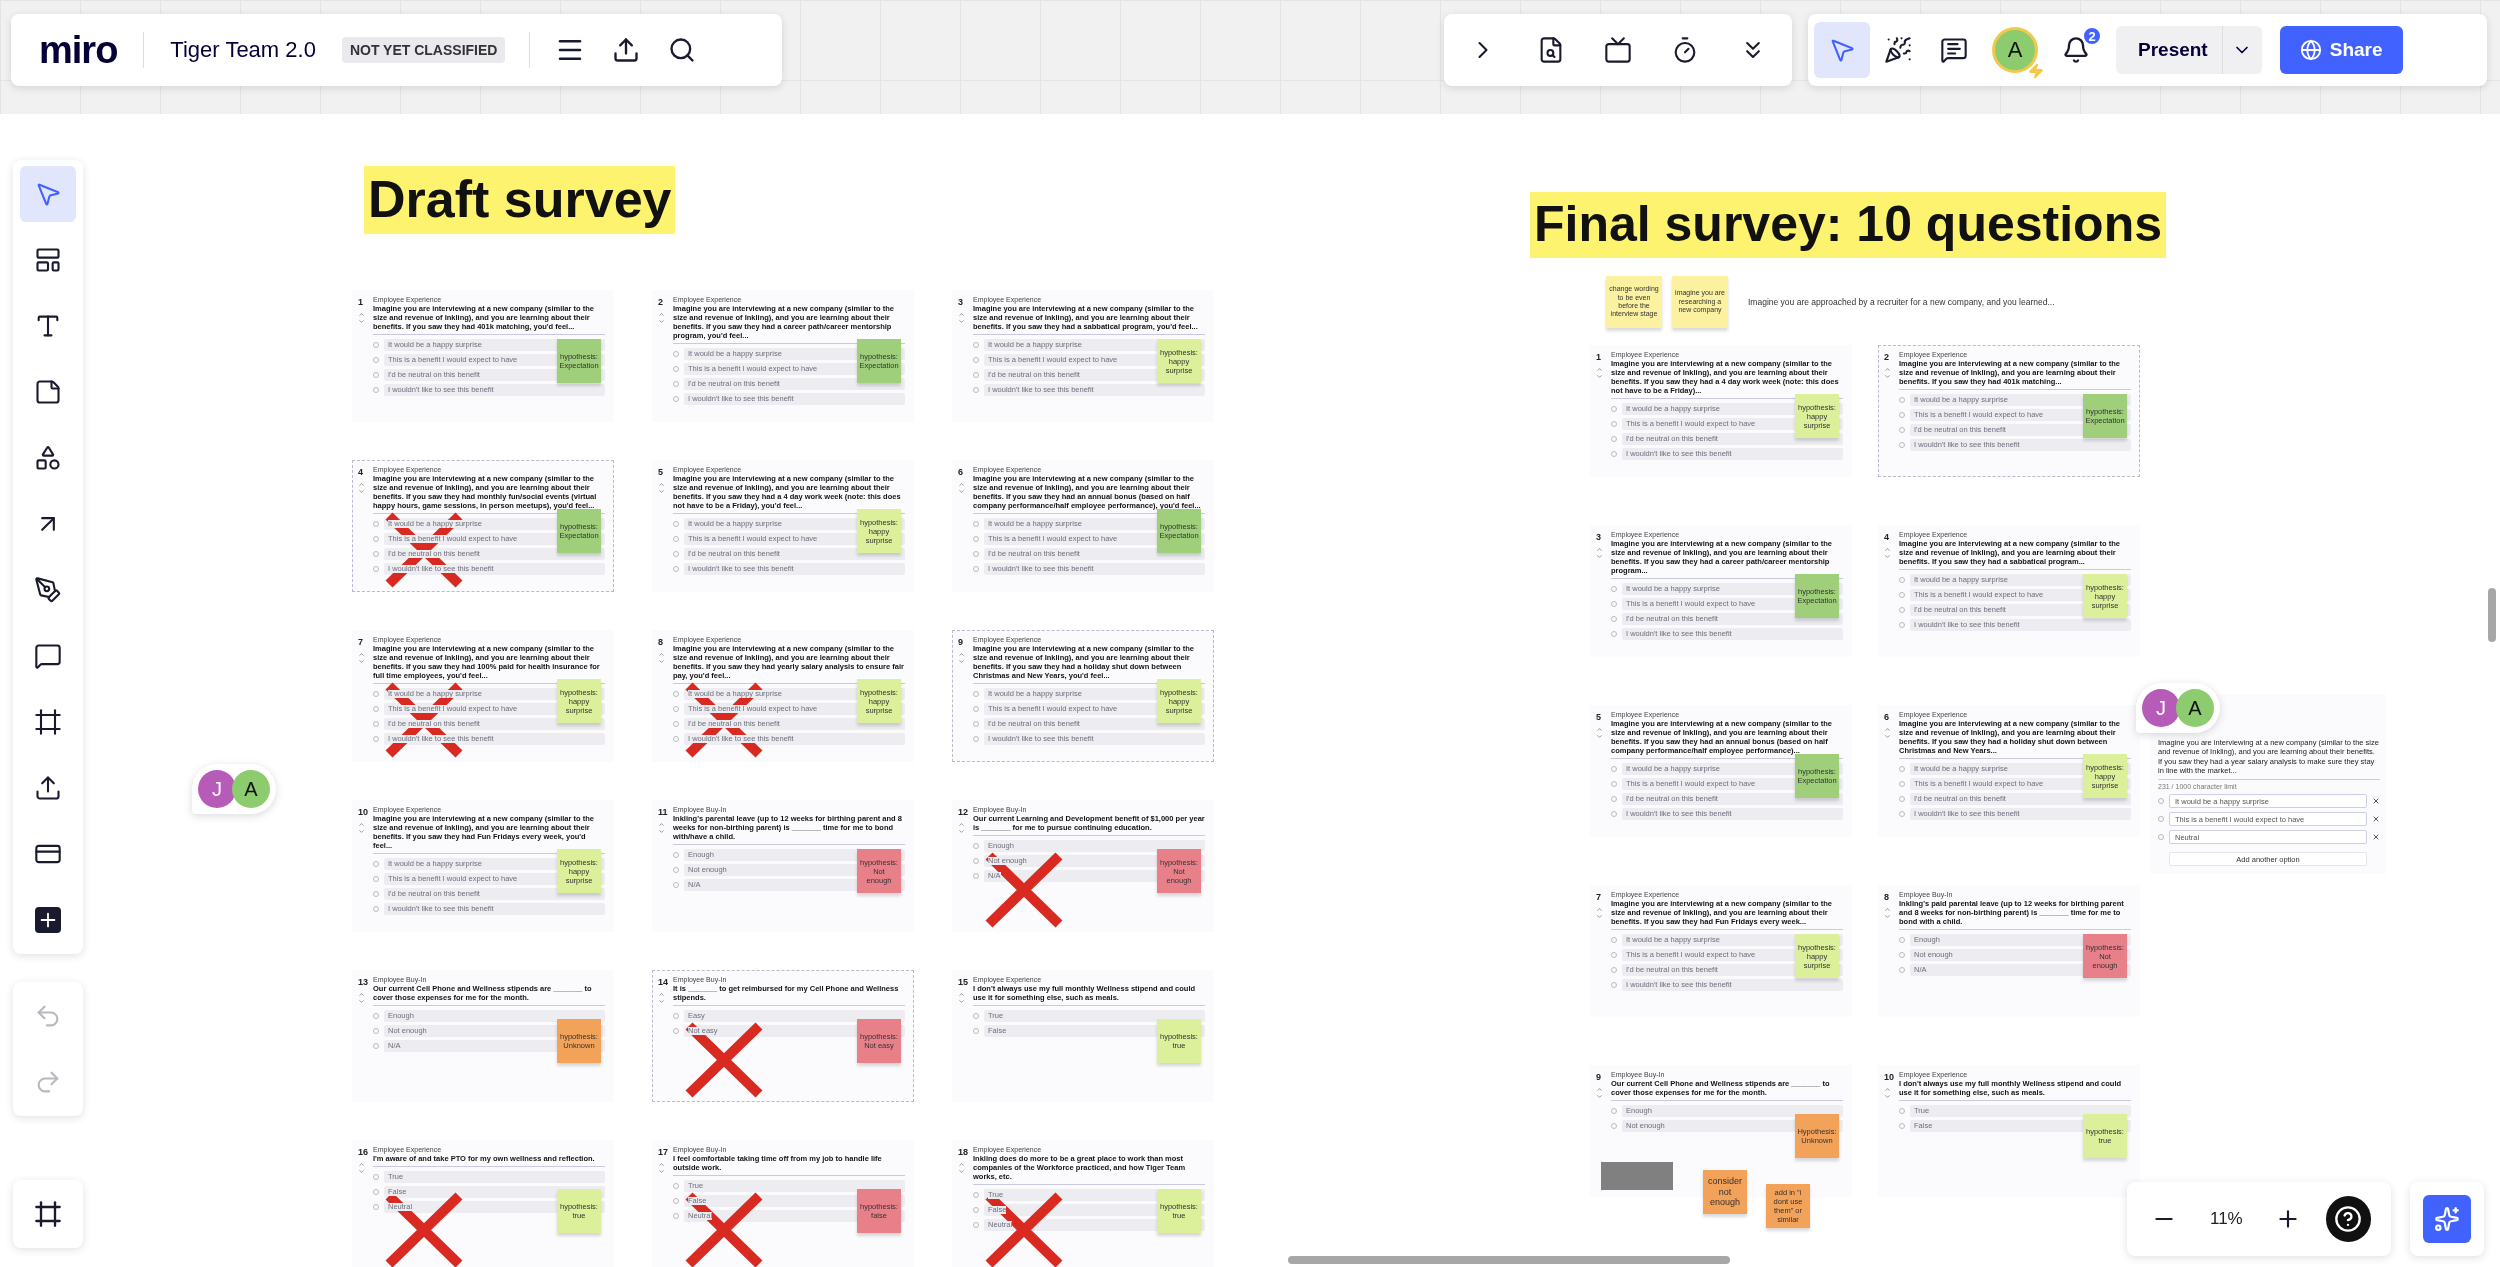  What do you see at coordinates (963, 1152) in the screenshot?
I see `question-number: 18` at bounding box center [963, 1152].